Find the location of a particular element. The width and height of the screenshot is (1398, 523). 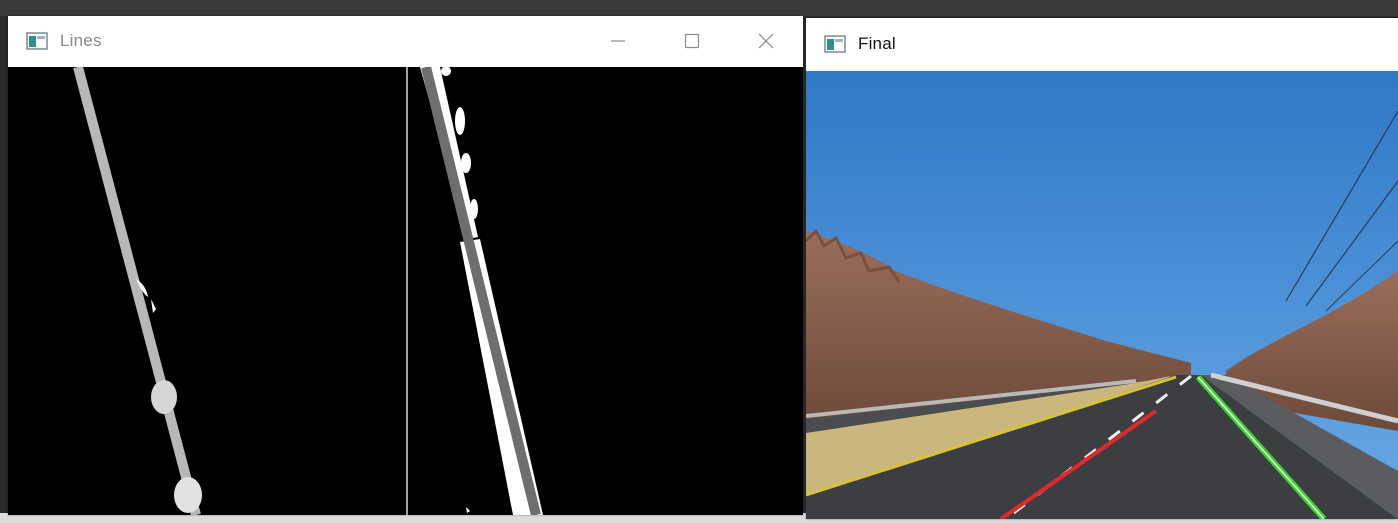

maximize-icon is located at coordinates (692, 41).